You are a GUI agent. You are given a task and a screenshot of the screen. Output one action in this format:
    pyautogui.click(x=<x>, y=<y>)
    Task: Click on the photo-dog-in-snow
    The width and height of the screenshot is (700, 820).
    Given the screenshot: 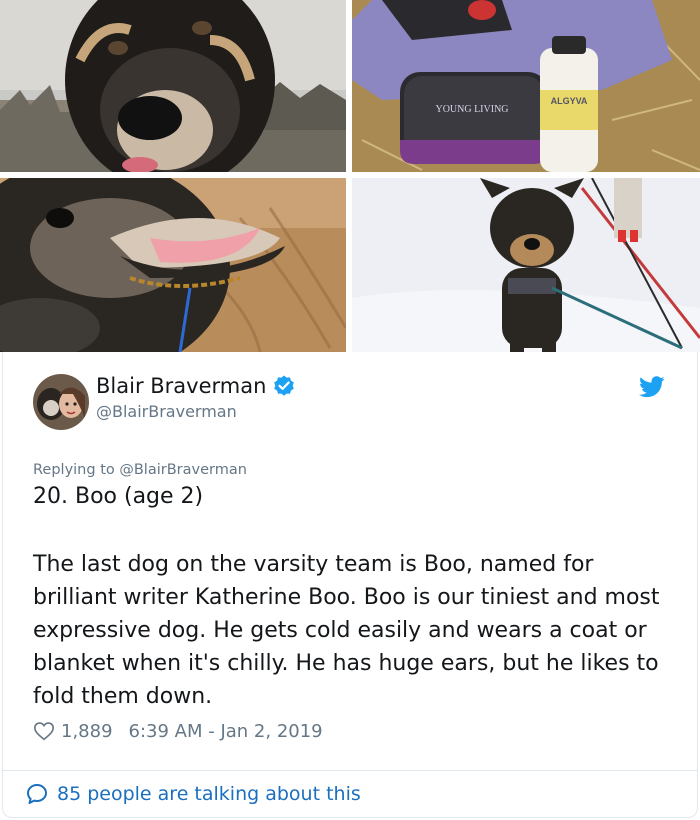 What is the action you would take?
    pyautogui.click(x=526, y=265)
    